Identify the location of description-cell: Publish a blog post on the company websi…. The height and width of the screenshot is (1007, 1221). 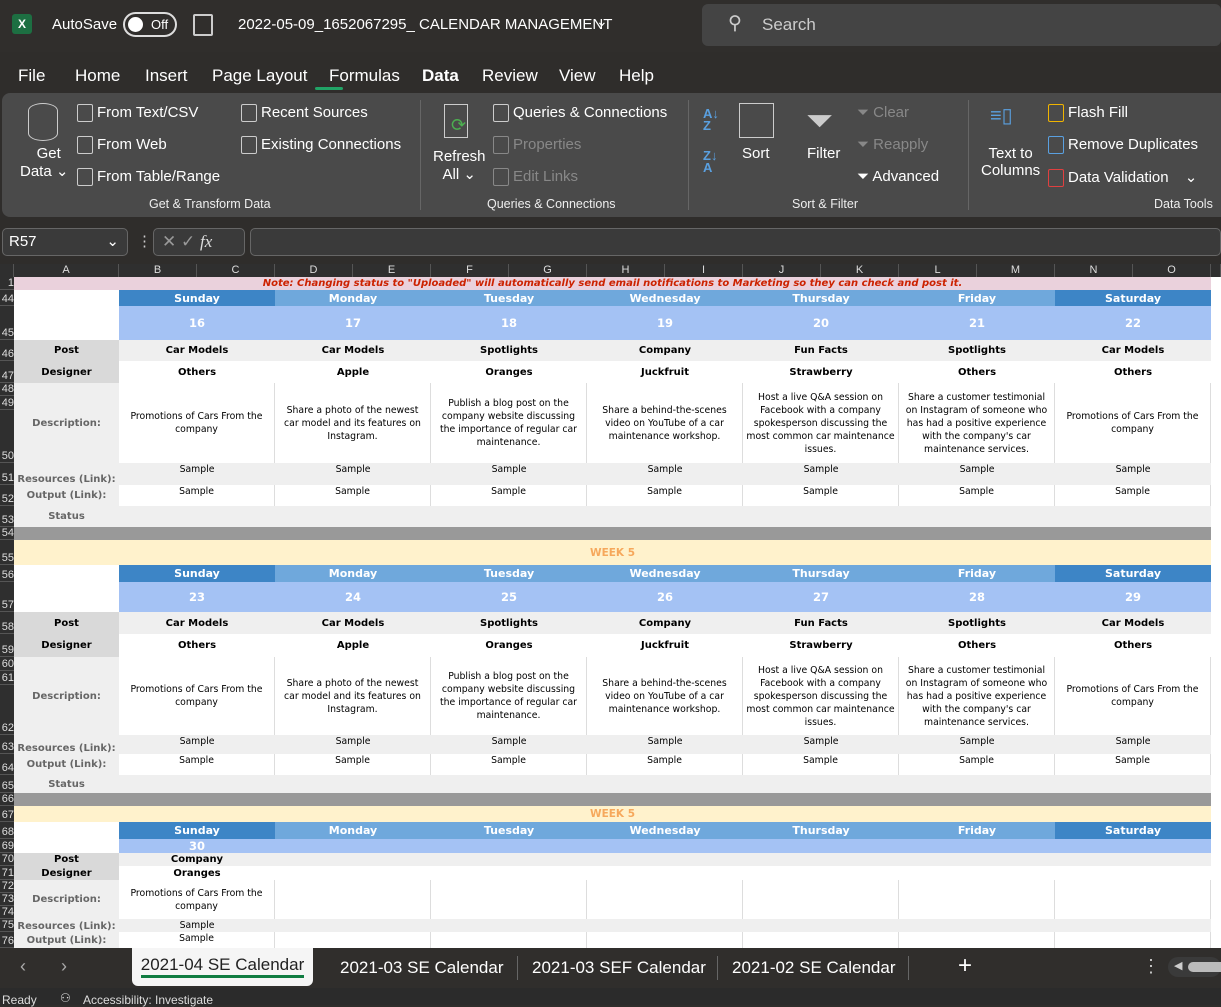
(509, 696).